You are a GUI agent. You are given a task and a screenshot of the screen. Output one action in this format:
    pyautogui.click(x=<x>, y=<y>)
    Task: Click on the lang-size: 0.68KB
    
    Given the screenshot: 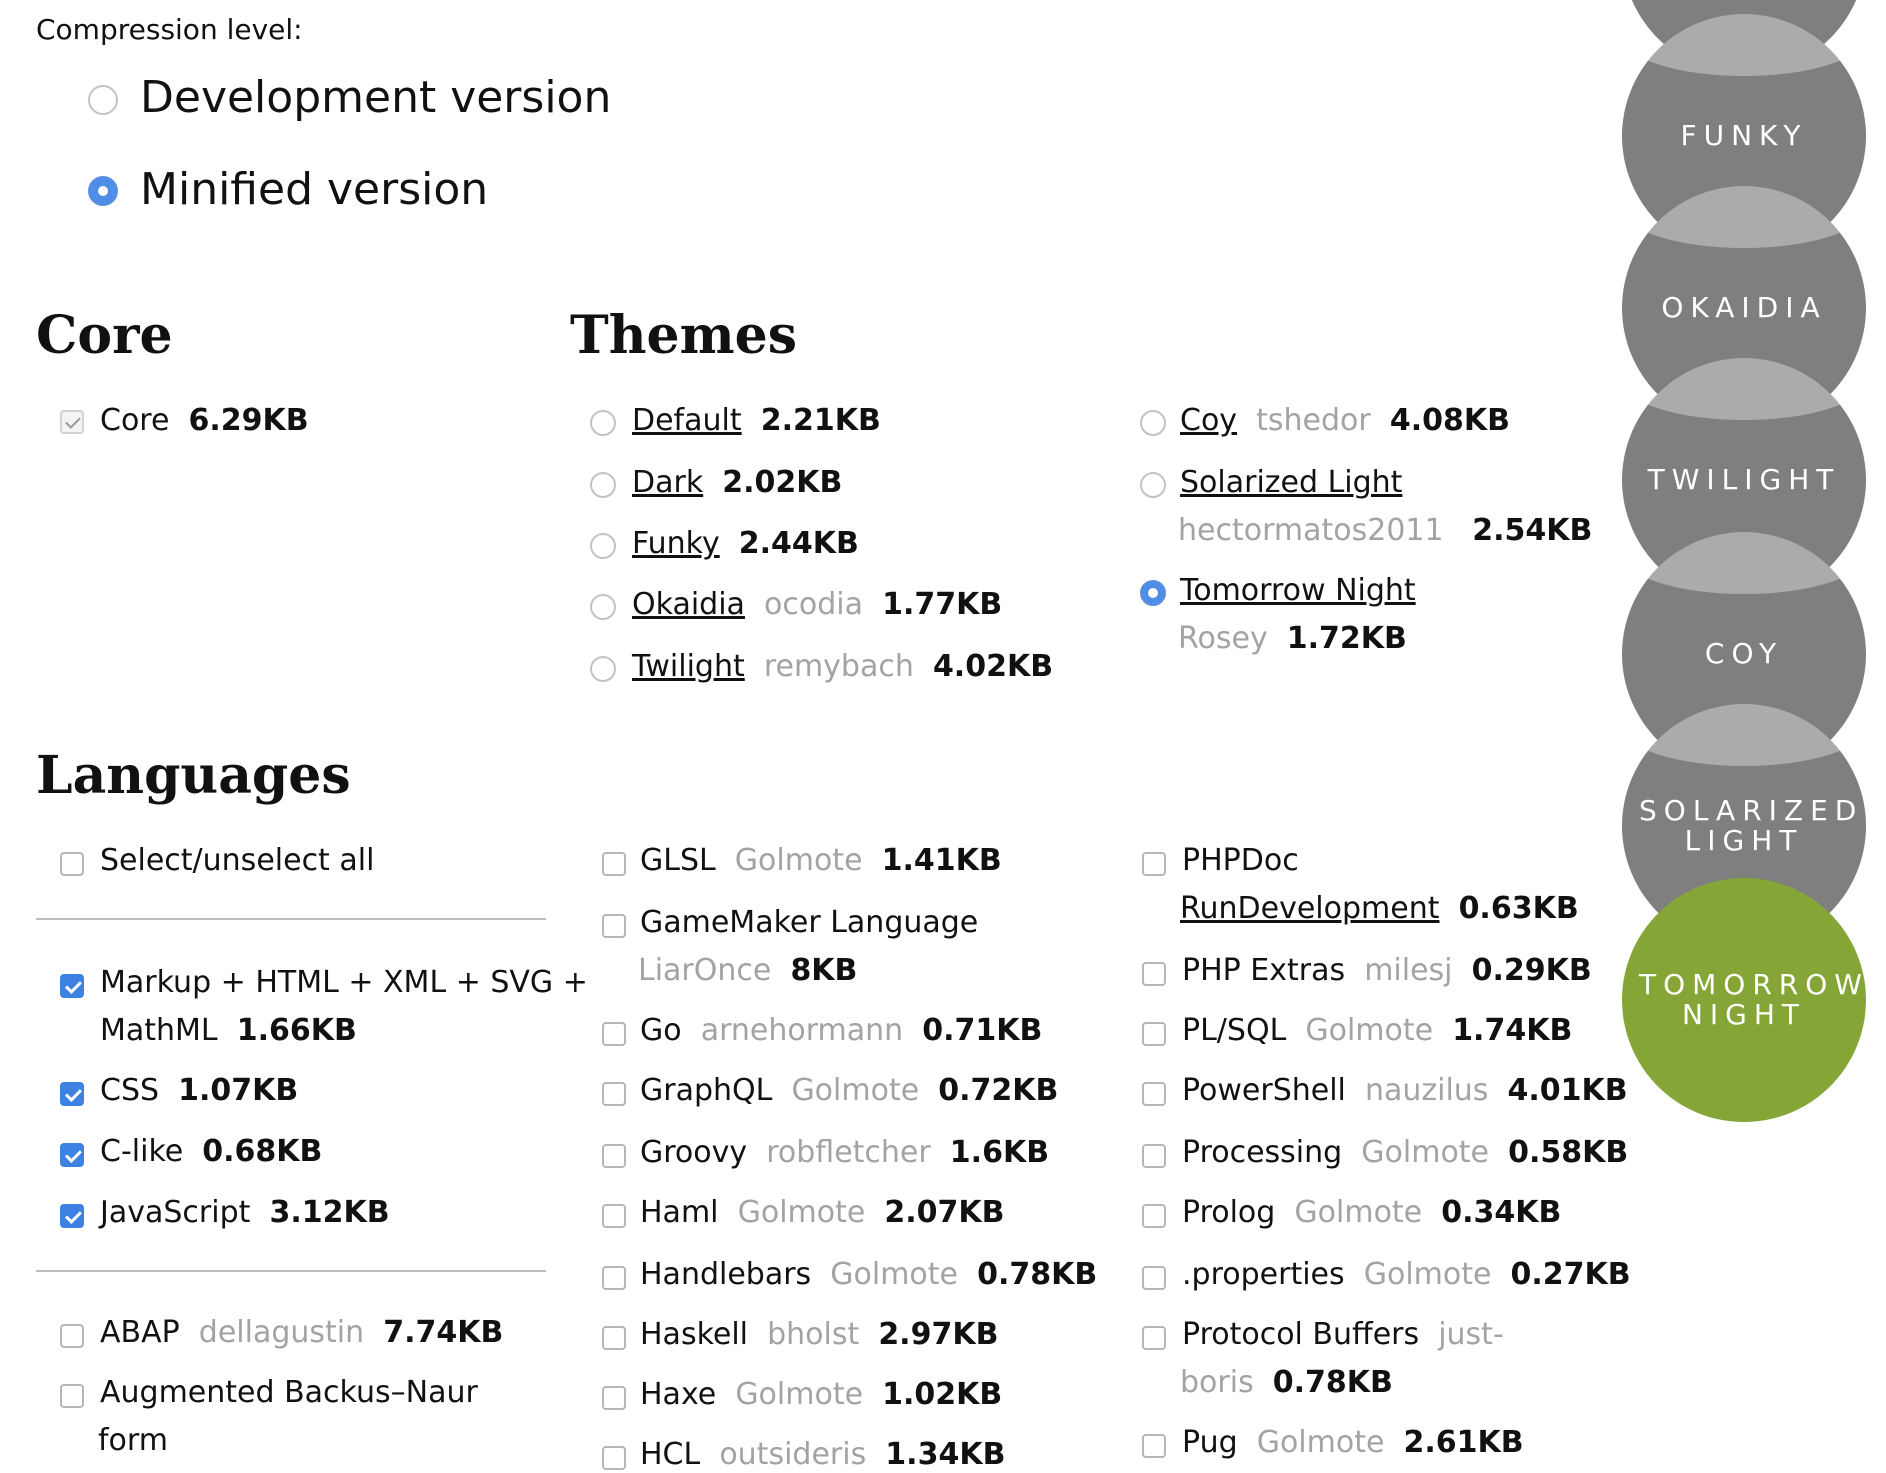 What is the action you would take?
    pyautogui.click(x=262, y=1151)
    